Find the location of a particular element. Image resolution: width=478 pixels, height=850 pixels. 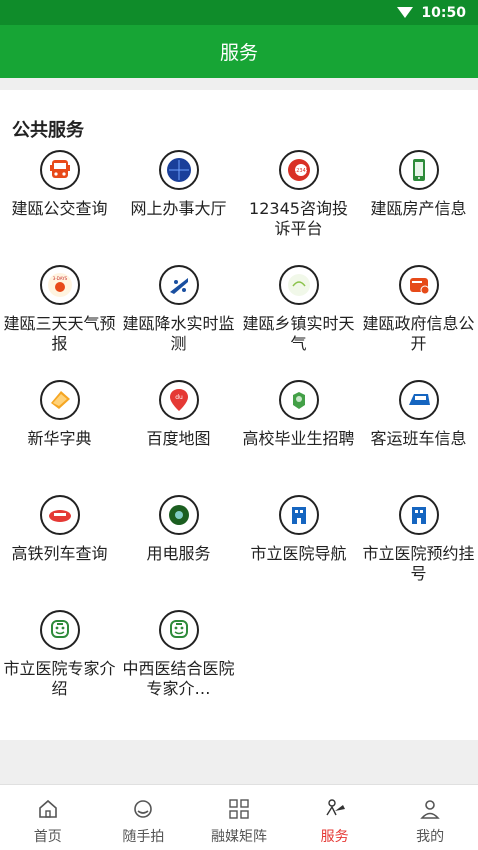

bottom-spacer is located at coordinates (239, 762).